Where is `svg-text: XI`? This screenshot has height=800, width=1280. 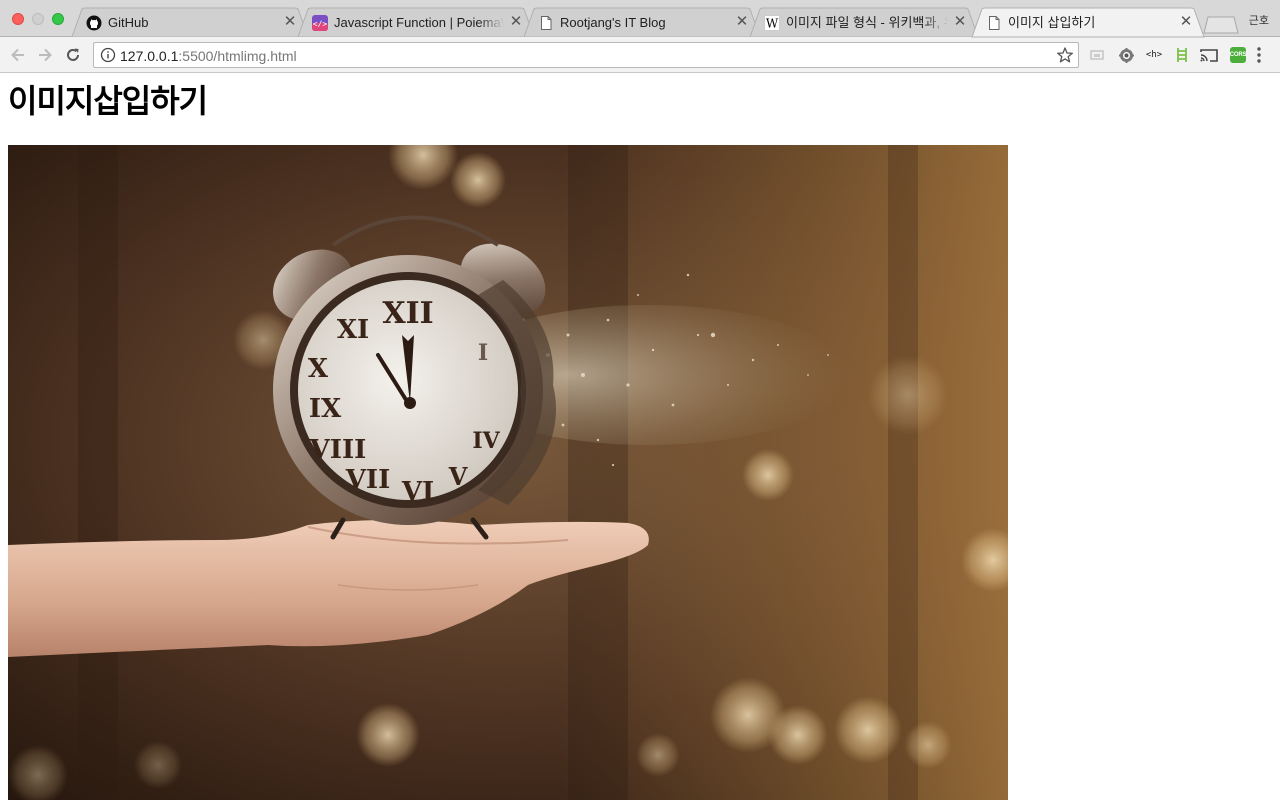
svg-text: XI is located at coordinates (353, 330).